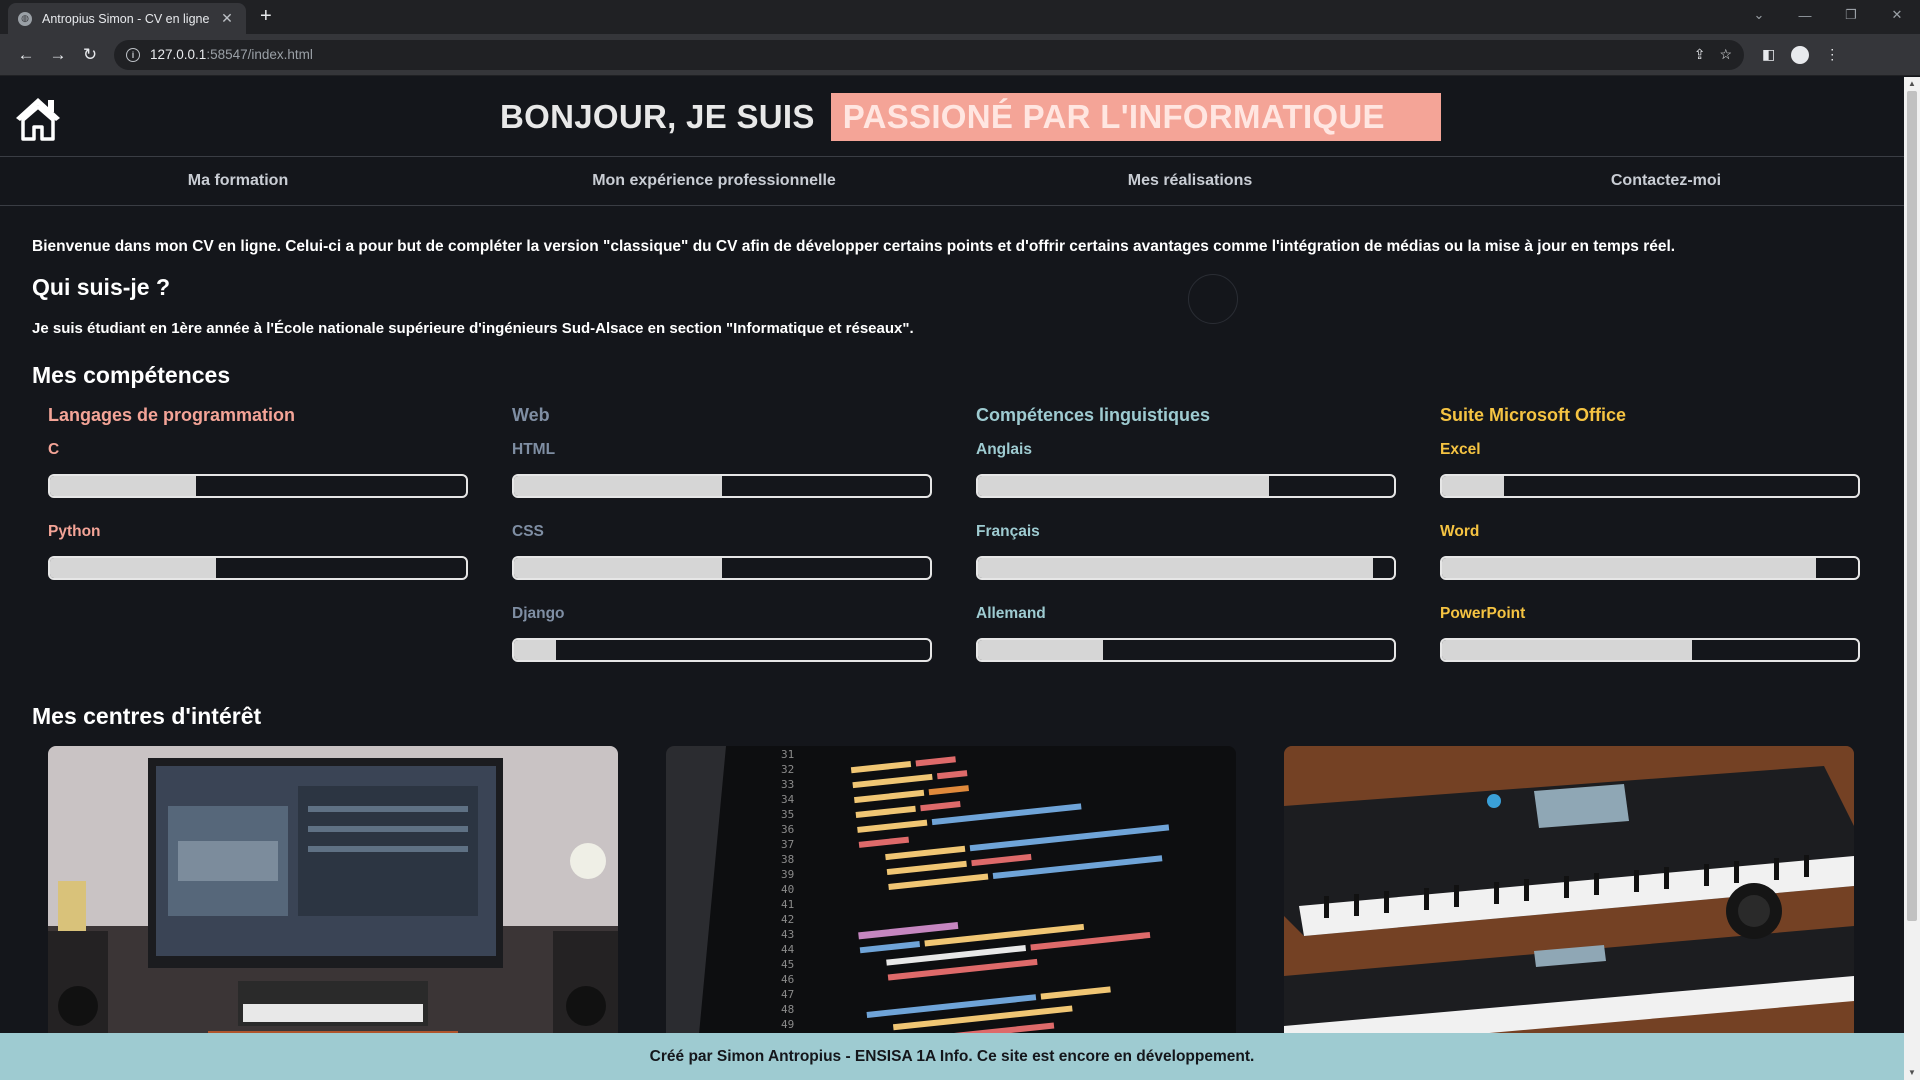 Image resolution: width=1920 pixels, height=1080 pixels. What do you see at coordinates (787, 964) in the screenshot?
I see `svg-text: 45` at bounding box center [787, 964].